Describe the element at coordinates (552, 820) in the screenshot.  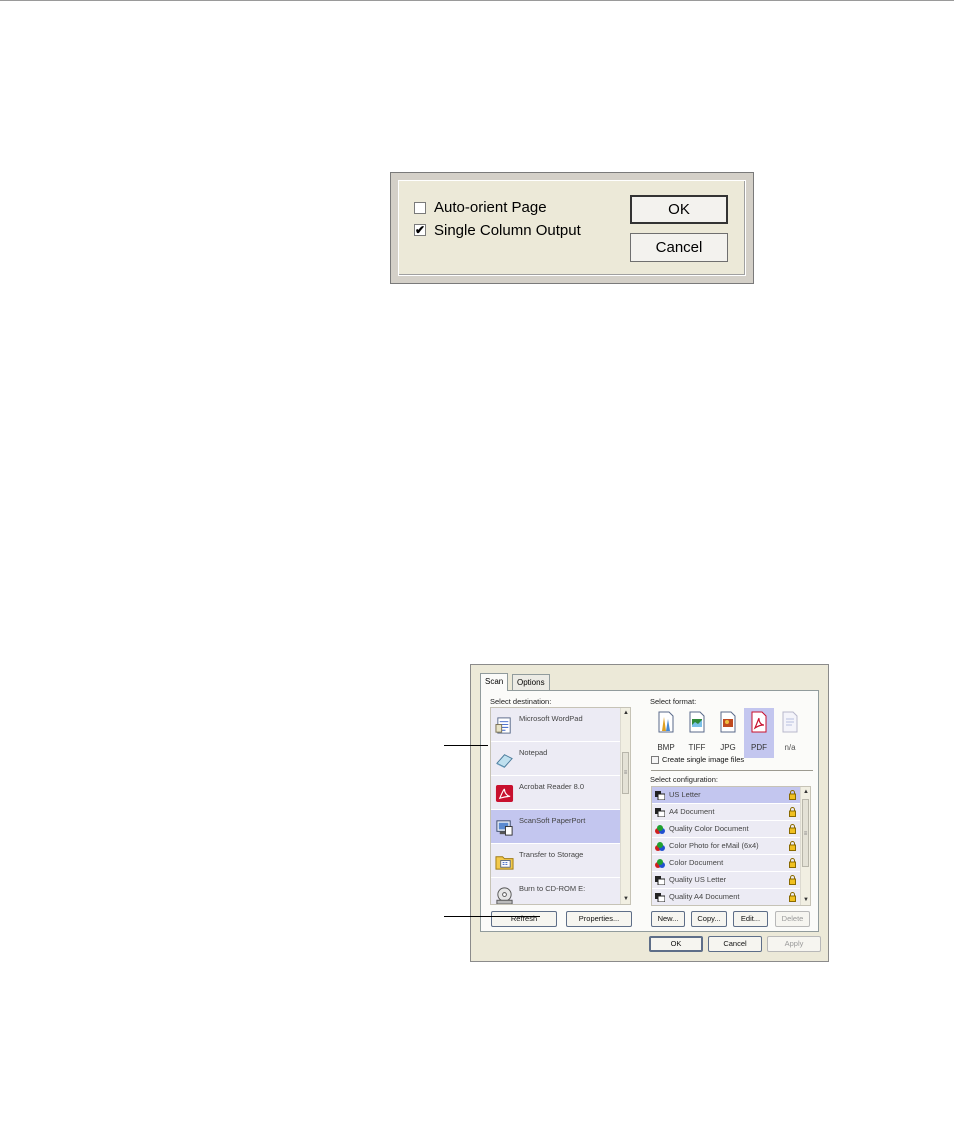
I see `destination-label: ScanSoft PaperPort` at that location.